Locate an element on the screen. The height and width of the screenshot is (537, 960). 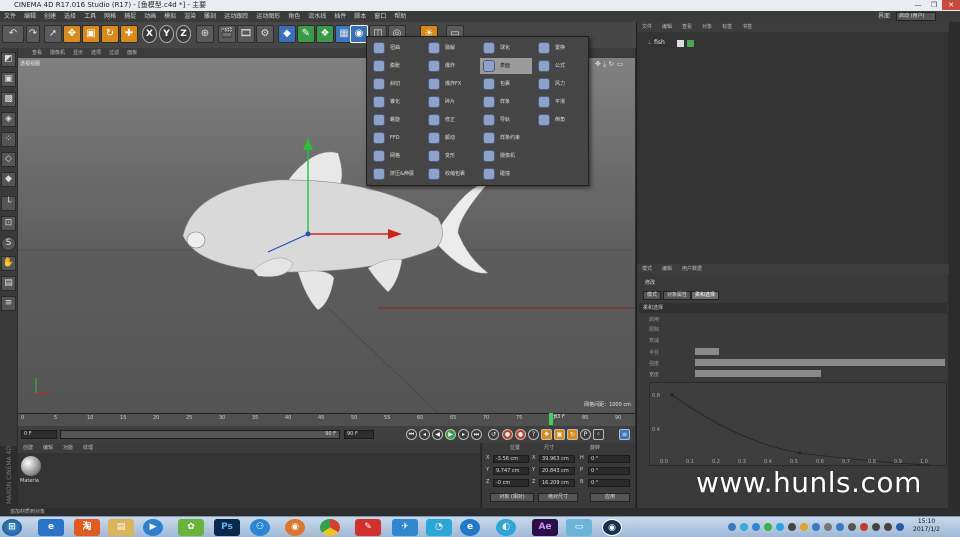
deformer-menu-item: 球化 is located at coordinates (506, 48).